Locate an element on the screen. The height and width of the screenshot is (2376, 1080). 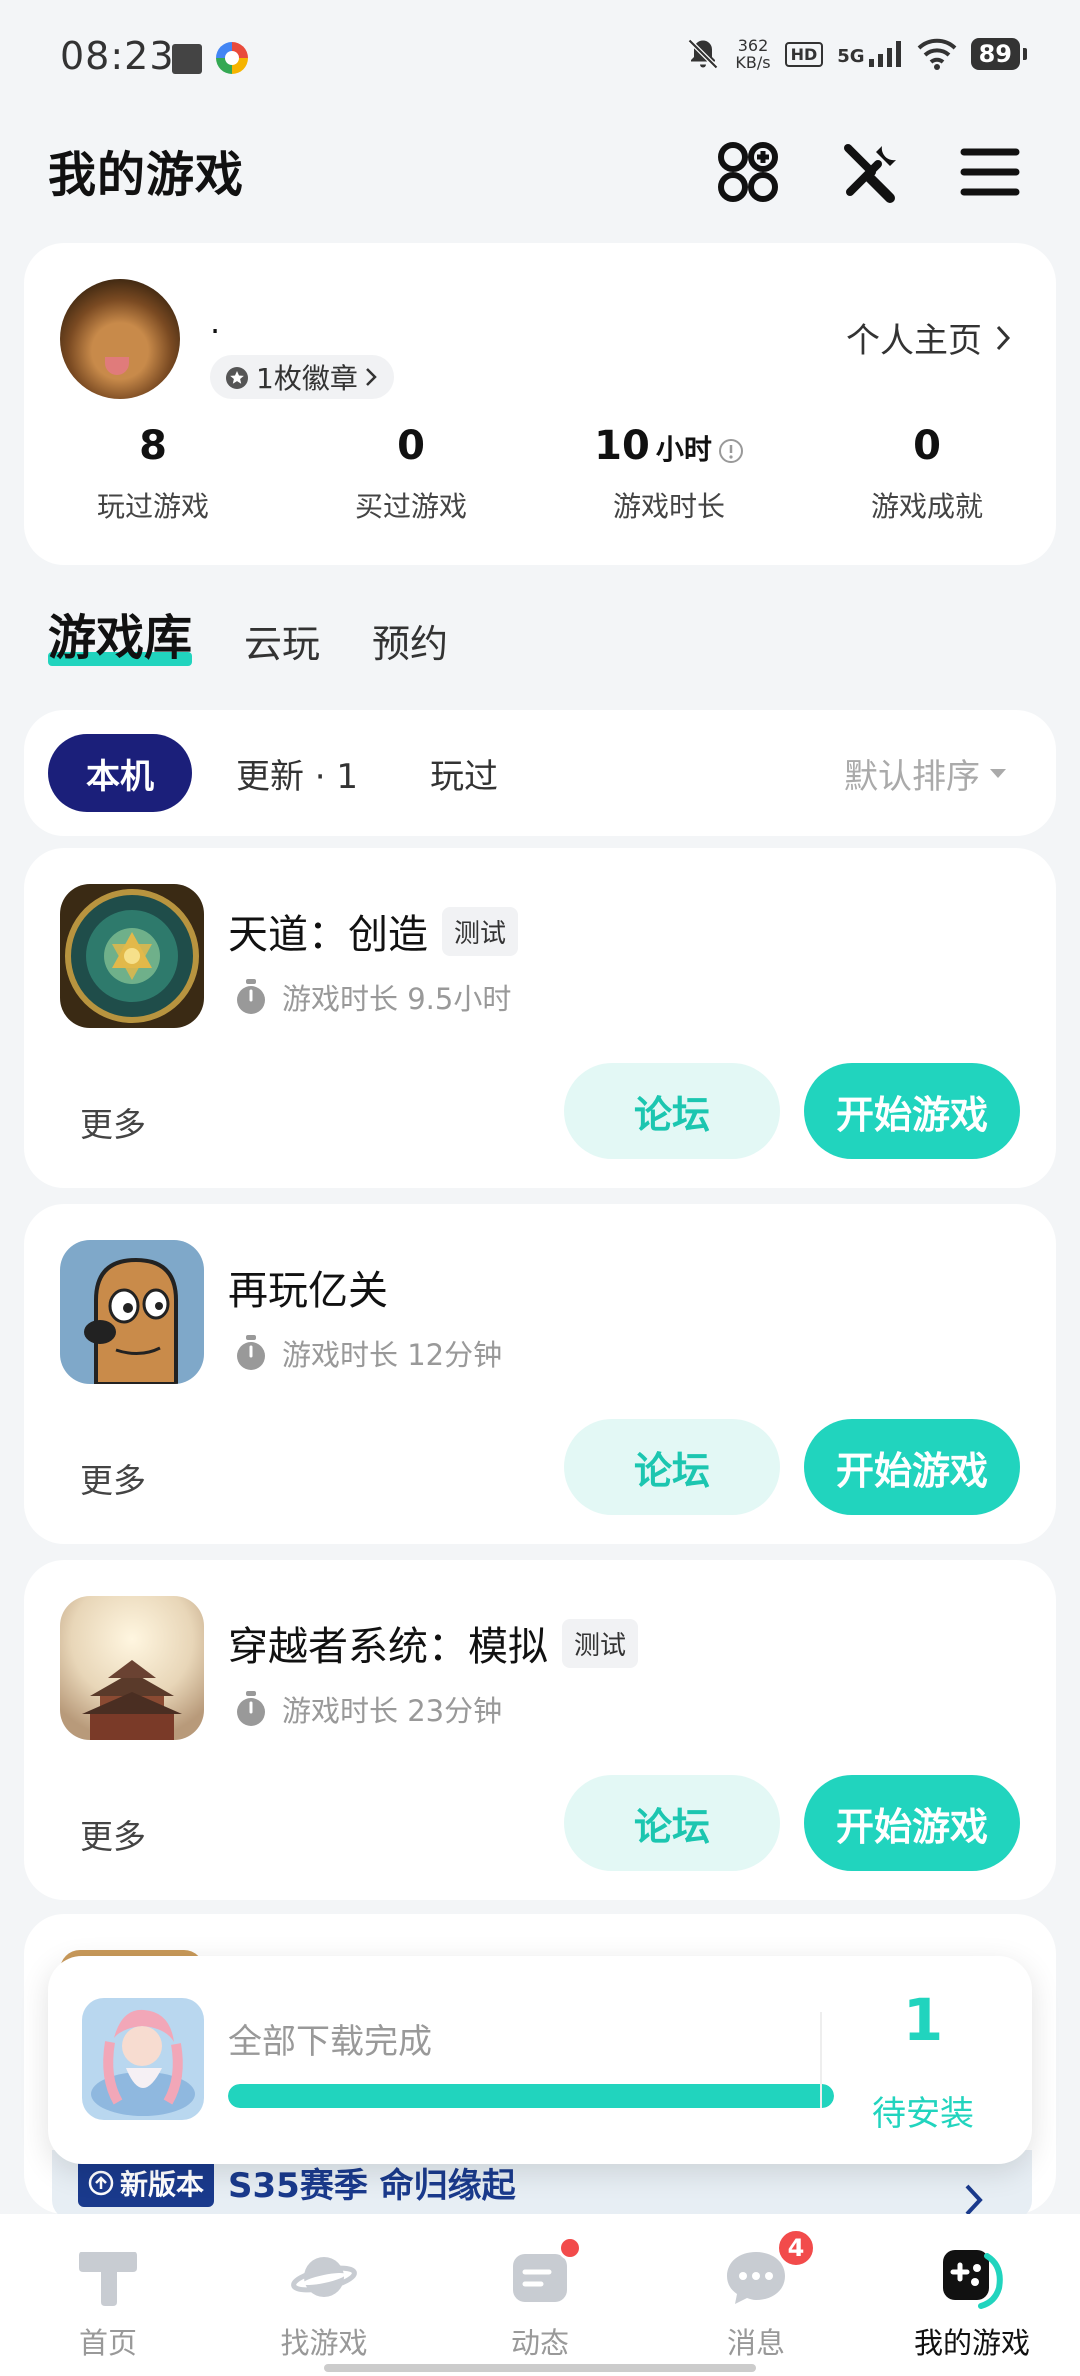
filter-played: 玩过 is located at coordinates (464, 773).